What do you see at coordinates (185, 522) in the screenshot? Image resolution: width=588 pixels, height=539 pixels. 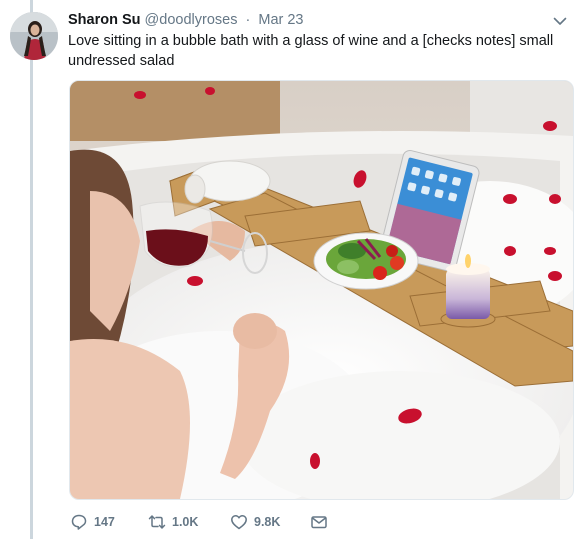 I see `retweet-count: 1.0K` at bounding box center [185, 522].